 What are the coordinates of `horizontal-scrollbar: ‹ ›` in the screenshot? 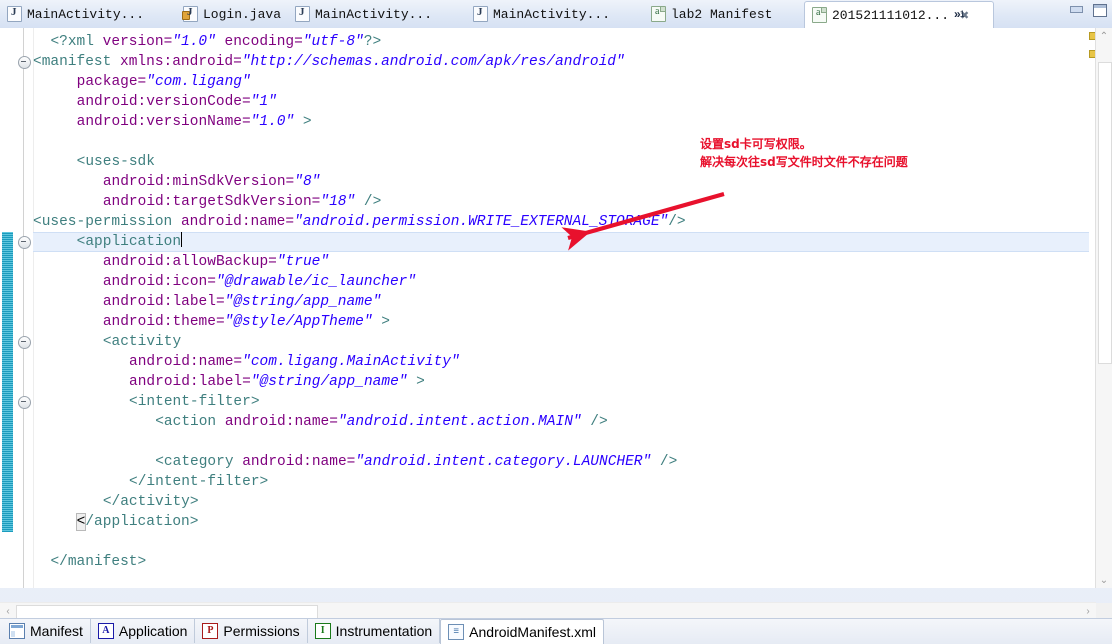 It's located at (548, 610).